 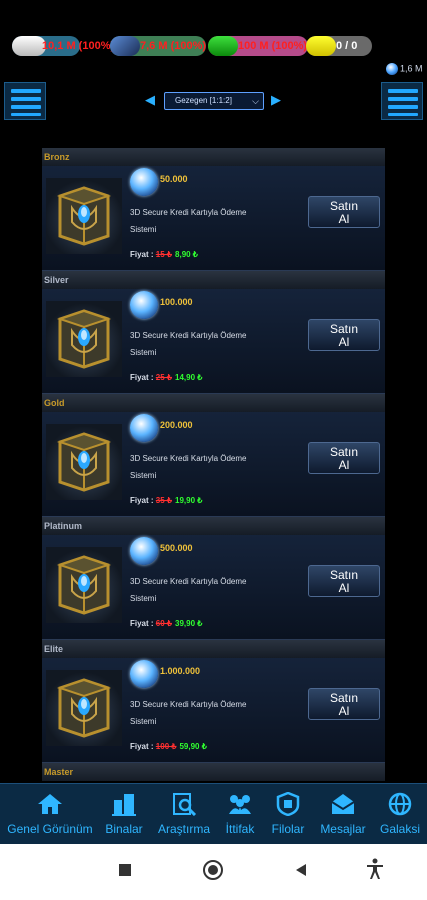 What do you see at coordinates (273, 46) in the screenshot?
I see `deuterium-value: 100 M (100%)` at bounding box center [273, 46].